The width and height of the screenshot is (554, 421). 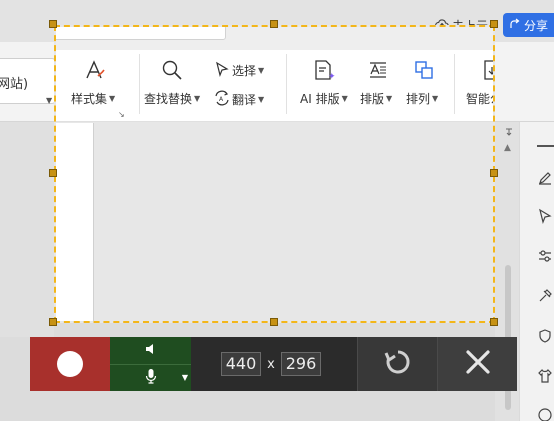 What do you see at coordinates (544, 216) in the screenshot?
I see `pointer-icon` at bounding box center [544, 216].